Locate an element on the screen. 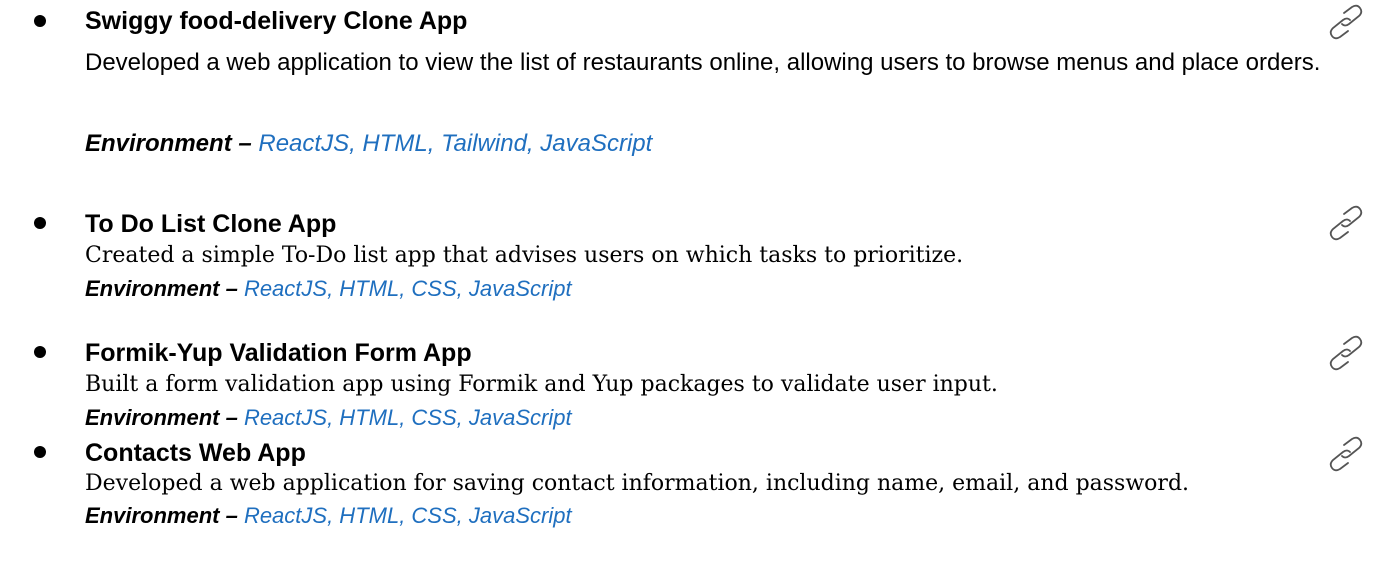 The image size is (1378, 562). project-title: To Do List Clone App is located at coordinates (211, 224).